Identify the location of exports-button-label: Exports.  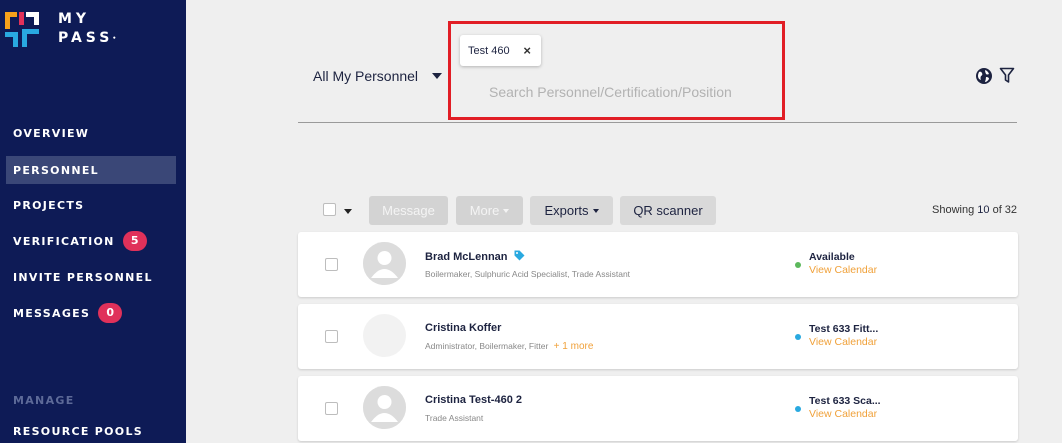
(566, 210).